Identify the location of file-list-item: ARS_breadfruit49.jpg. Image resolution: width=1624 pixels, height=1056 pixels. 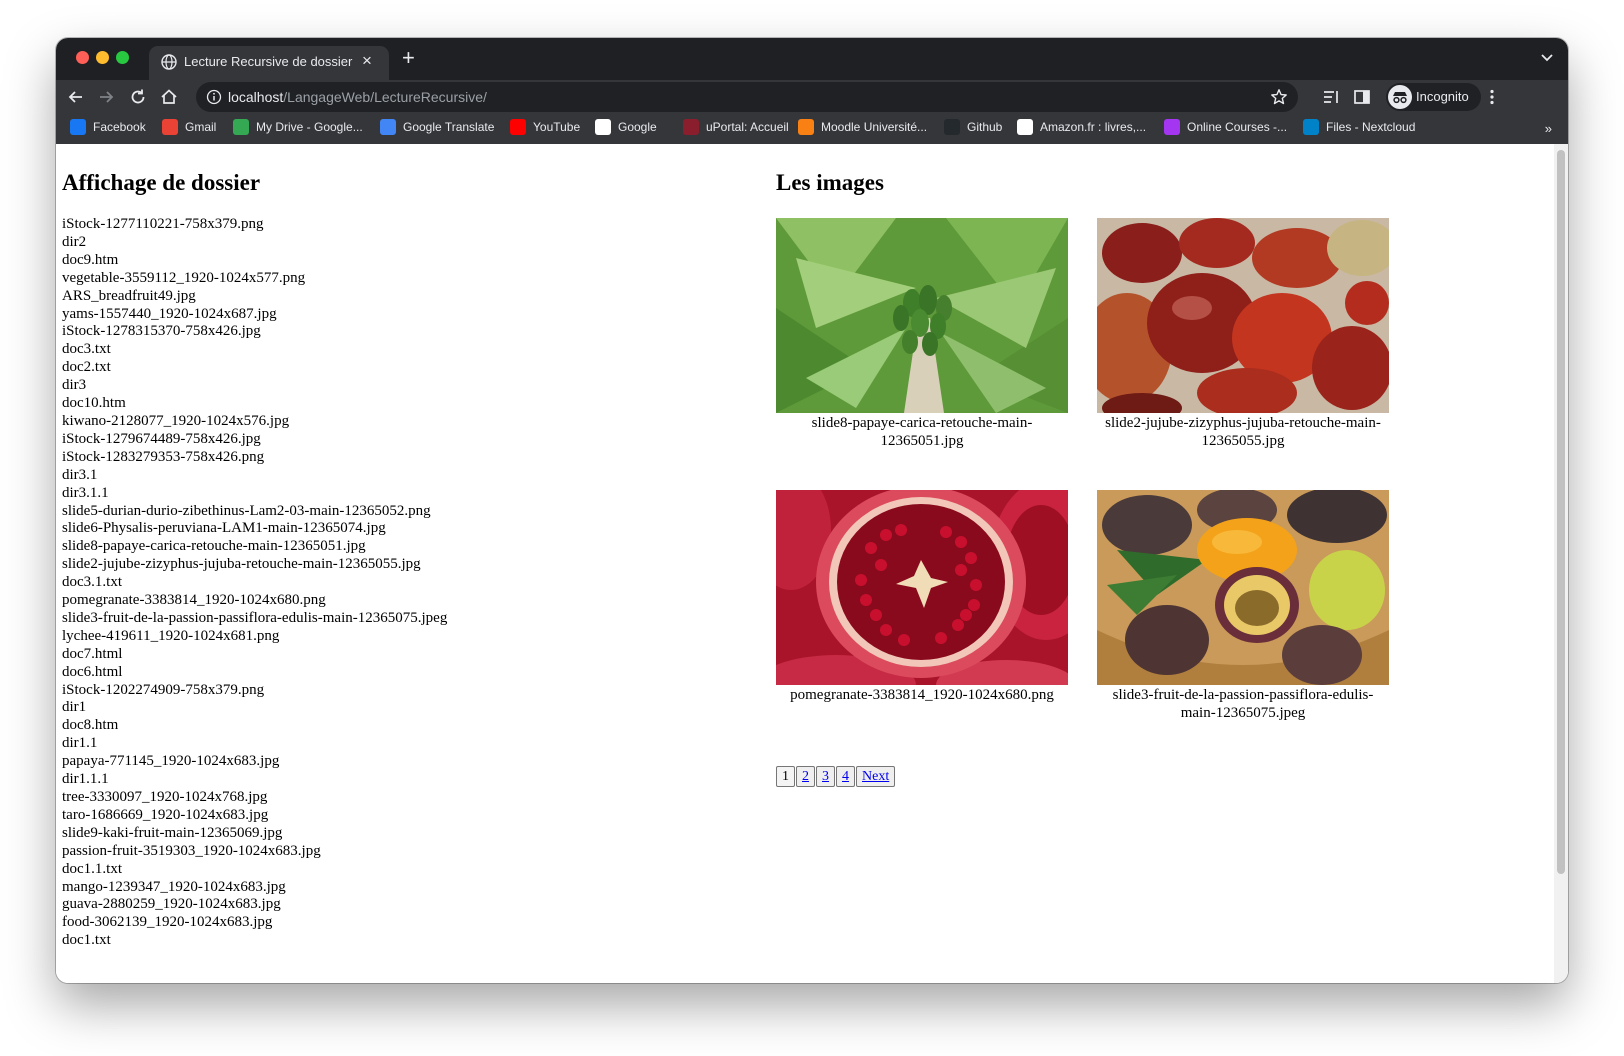
(129, 295).